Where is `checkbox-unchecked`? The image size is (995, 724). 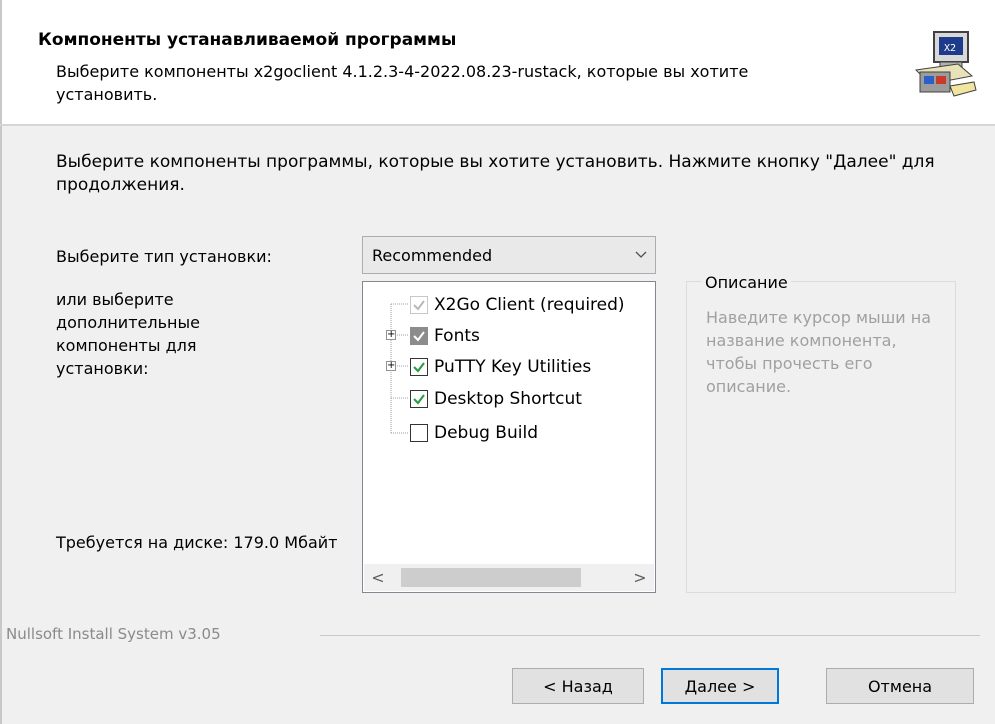
checkbox-unchecked is located at coordinates (419, 433).